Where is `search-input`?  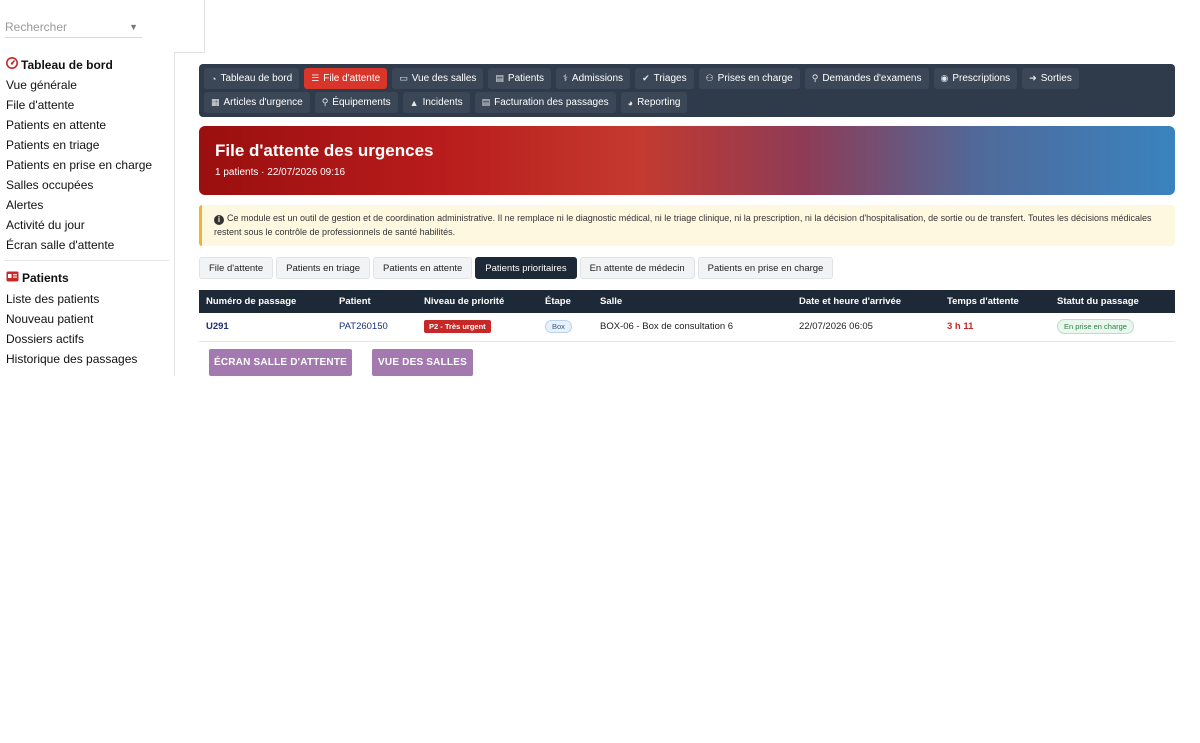
search-input is located at coordinates (62, 24).